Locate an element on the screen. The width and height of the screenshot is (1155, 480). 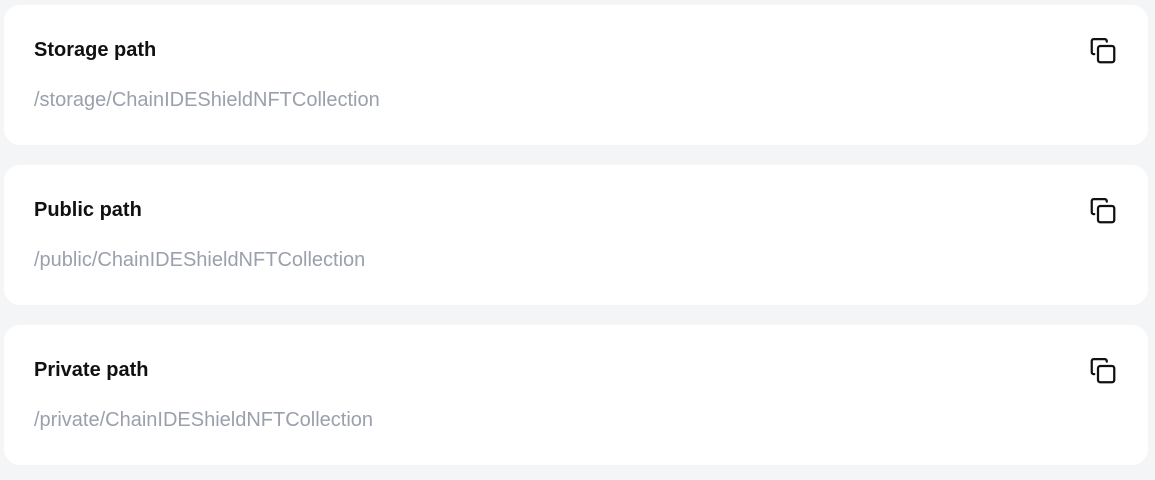
storage-path-title: Storage path is located at coordinates (95, 50).